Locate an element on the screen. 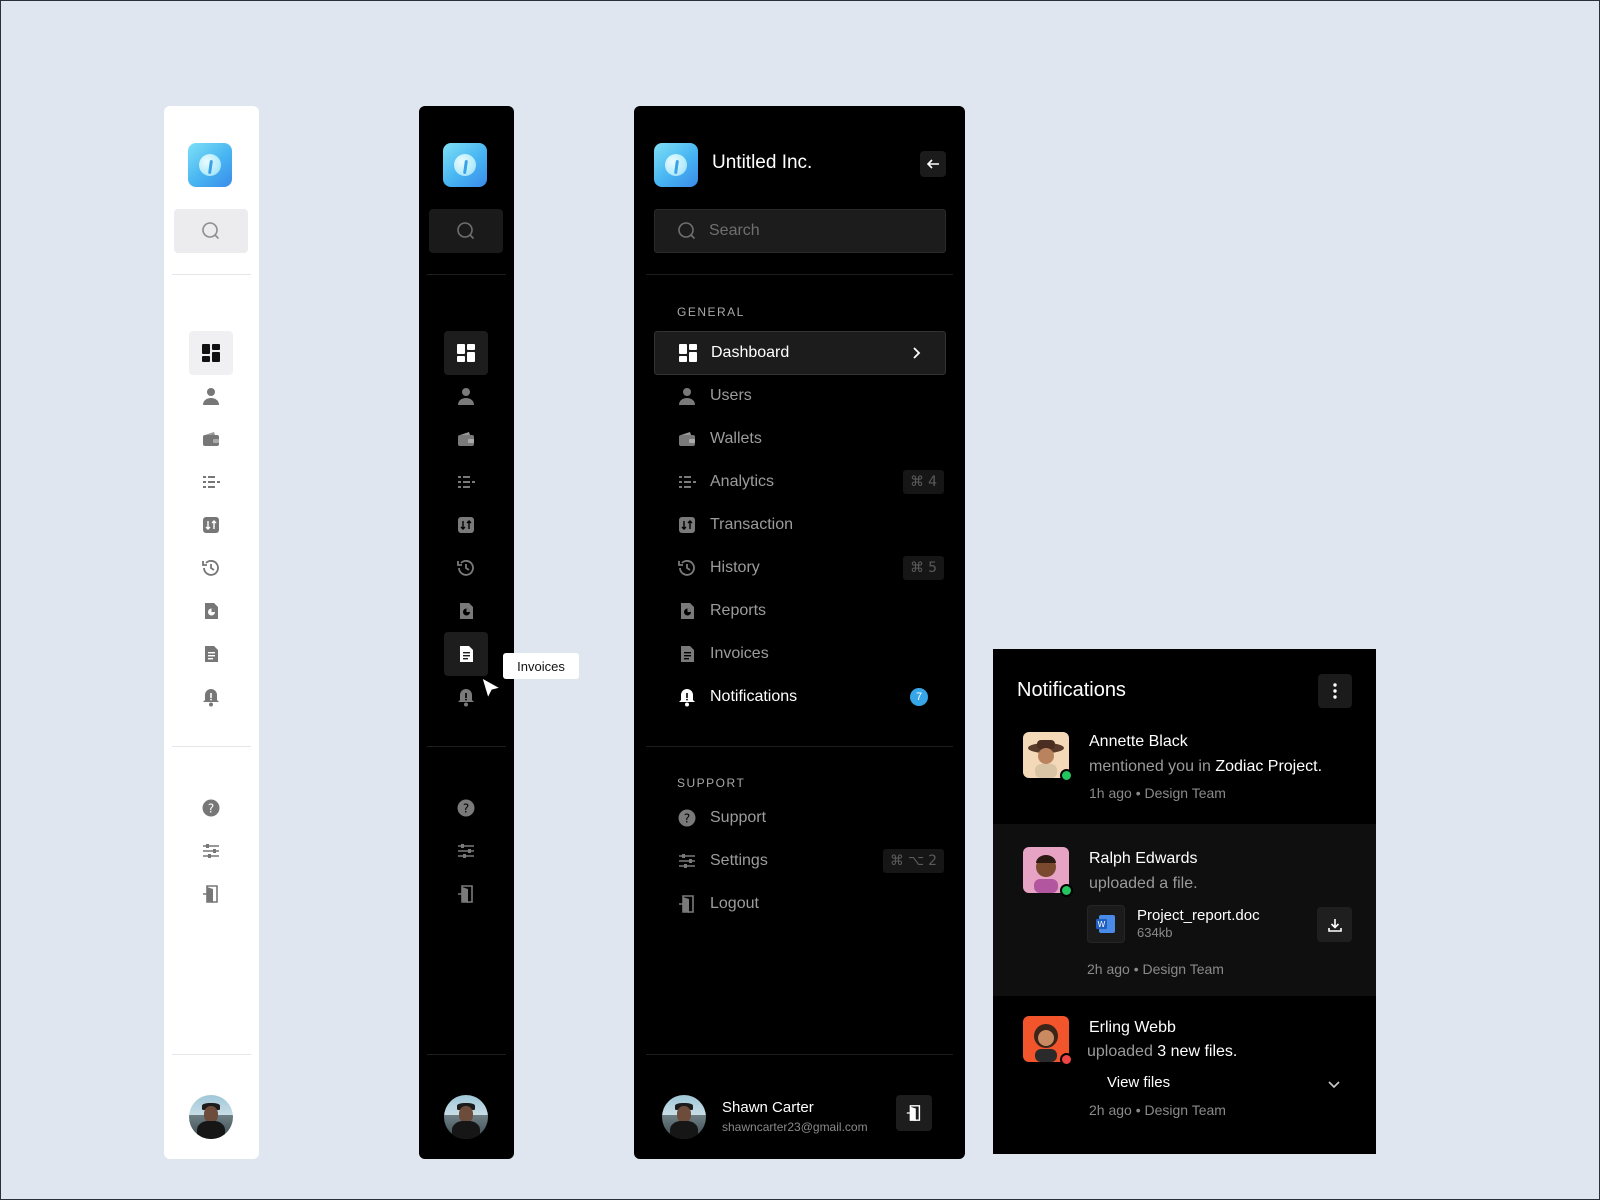 This screenshot has height=1200, width=1600. sidebar-item-label: Notifications is located at coordinates (754, 696).